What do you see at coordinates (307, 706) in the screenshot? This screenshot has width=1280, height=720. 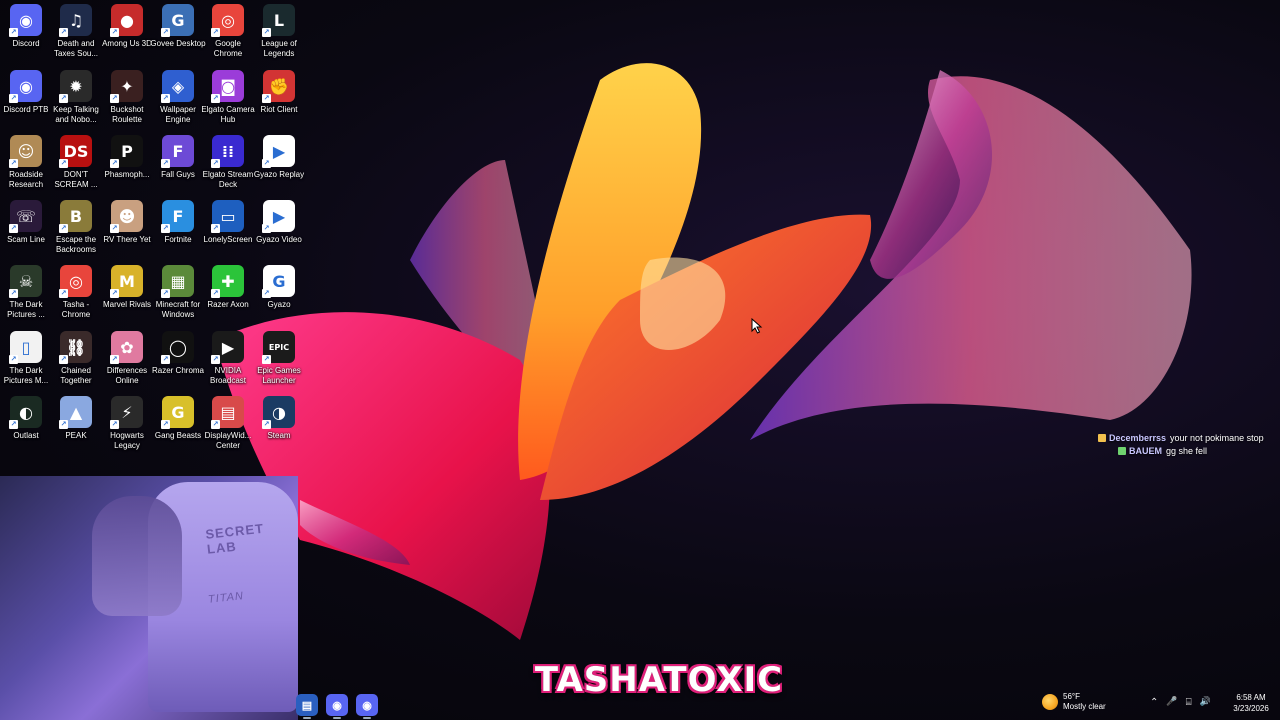 I see `notepad-icon: ▤` at bounding box center [307, 706].